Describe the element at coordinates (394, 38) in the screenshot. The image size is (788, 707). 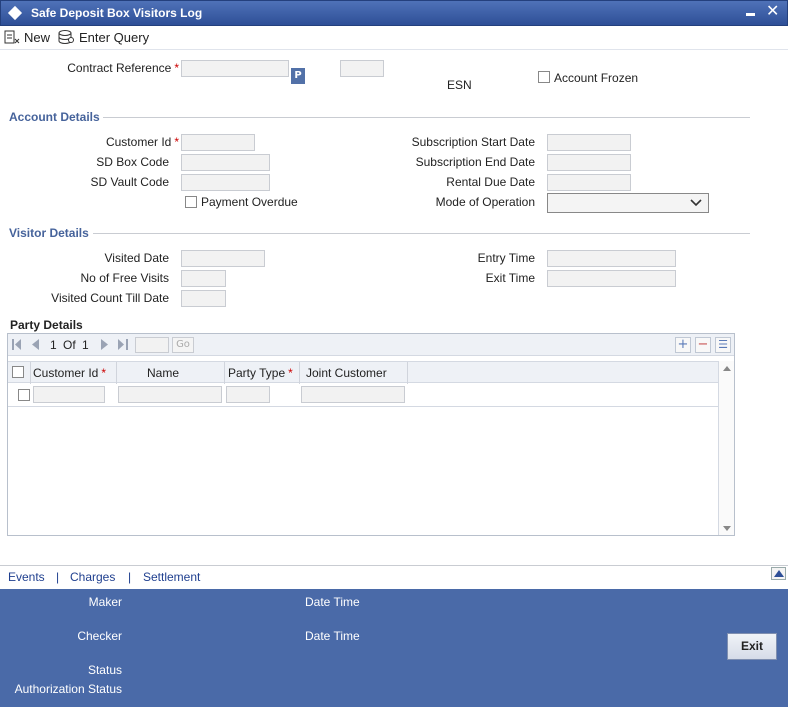
I see `toolbar: New Enter Query` at that location.